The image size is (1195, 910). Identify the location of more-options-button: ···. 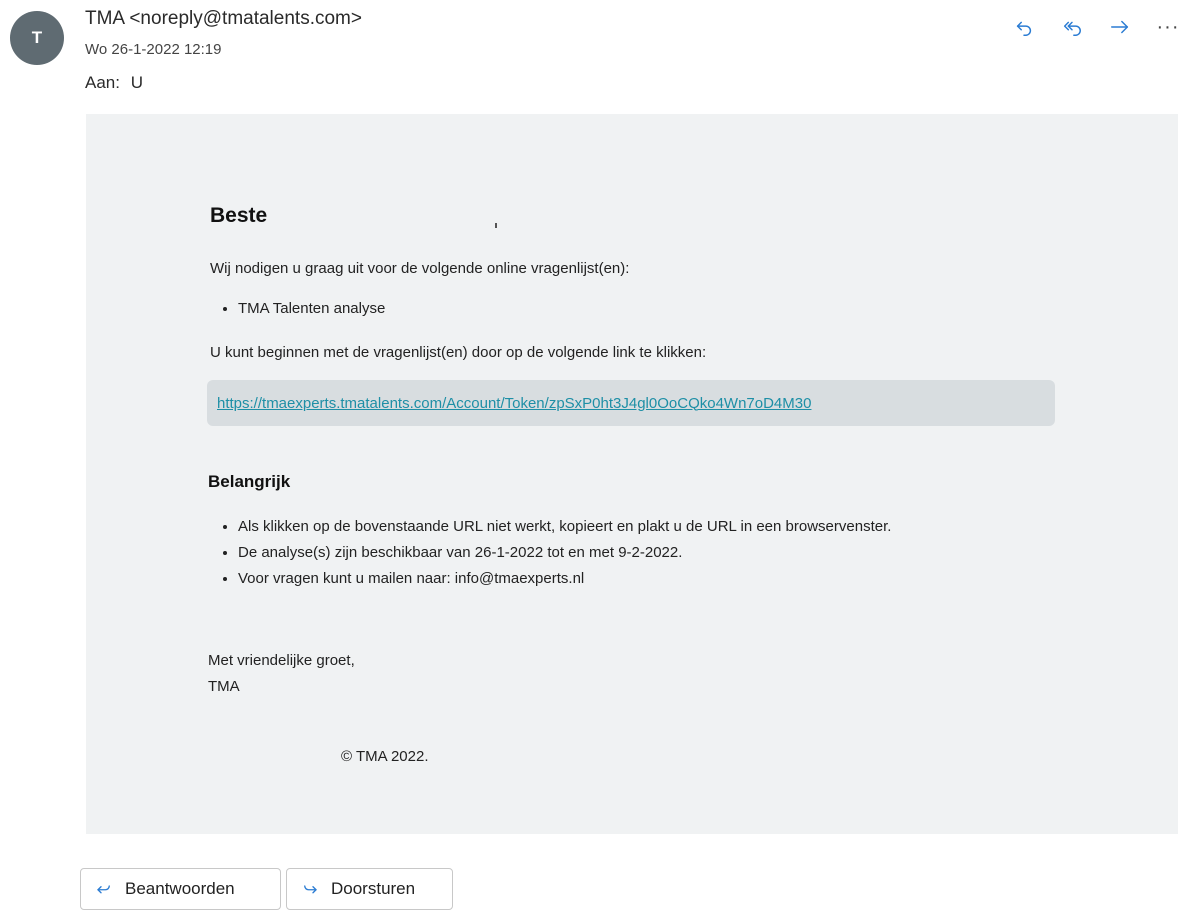
(1168, 27).